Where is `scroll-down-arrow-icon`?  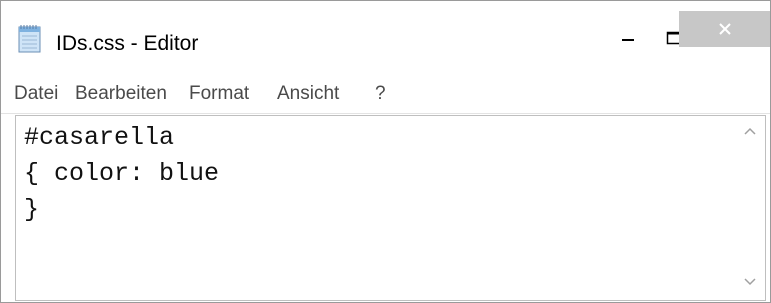 scroll-down-arrow-icon is located at coordinates (750, 282).